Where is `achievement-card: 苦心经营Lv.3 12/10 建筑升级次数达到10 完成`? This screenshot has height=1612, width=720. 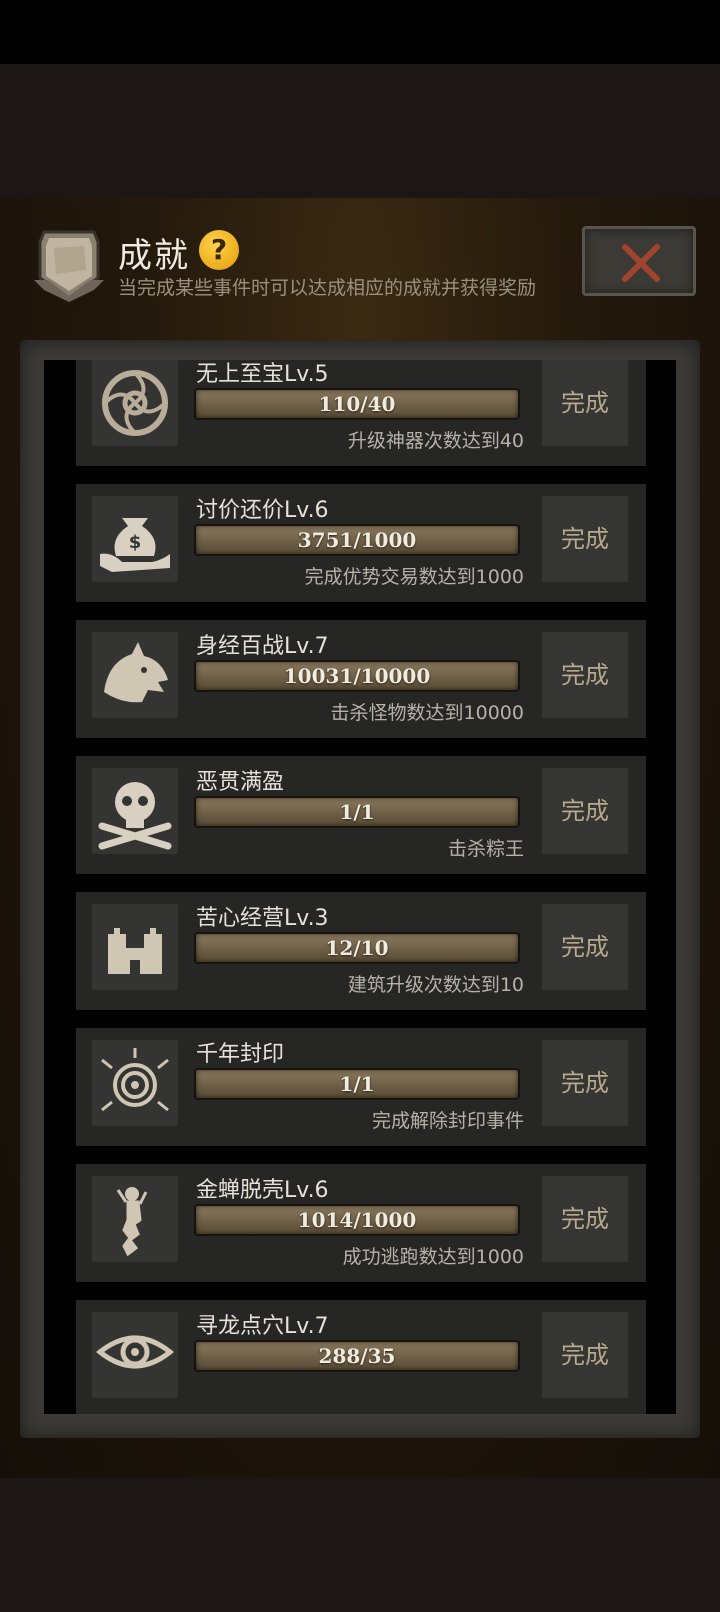
achievement-card: 苦心经营Lv.3 12/10 建筑升级次数达到10 完成 is located at coordinates (361, 951).